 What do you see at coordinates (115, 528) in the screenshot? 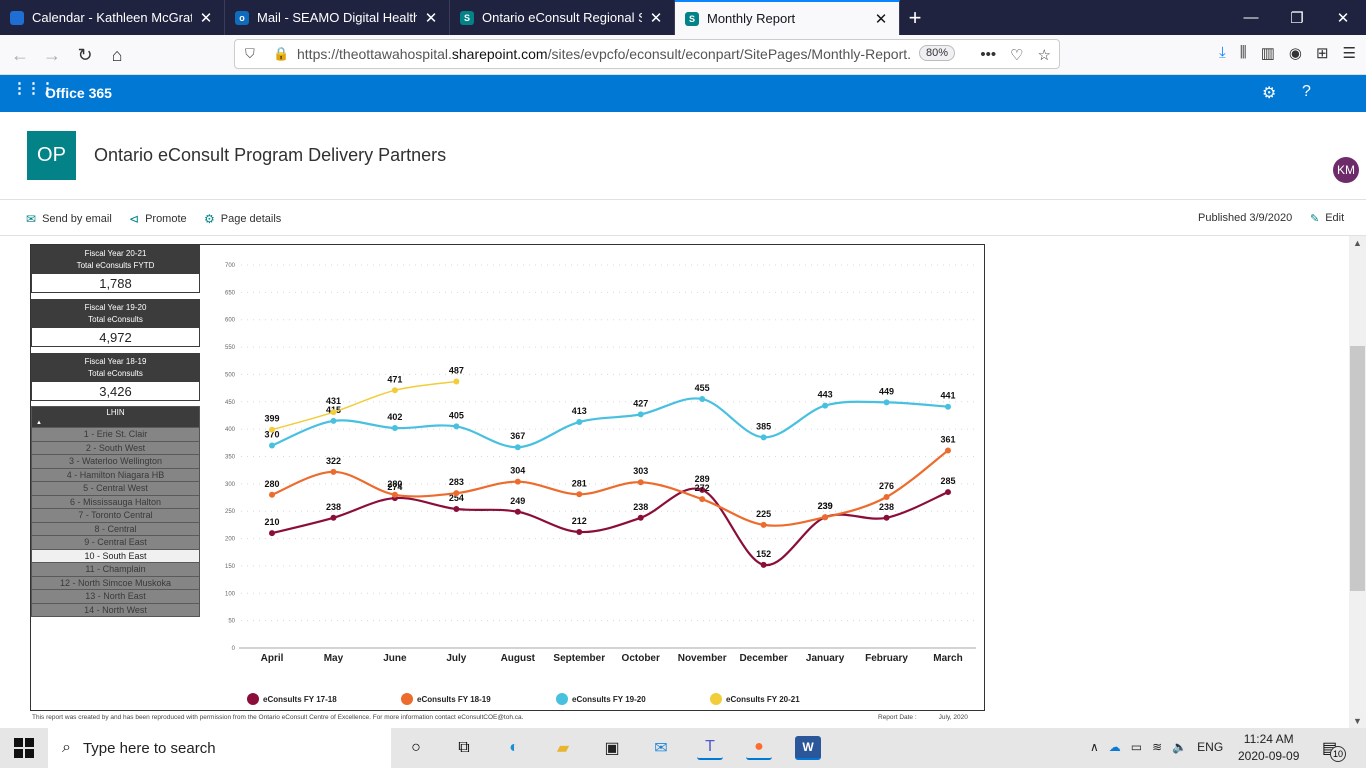
I see `slicer-item: 8 - Central` at bounding box center [115, 528].